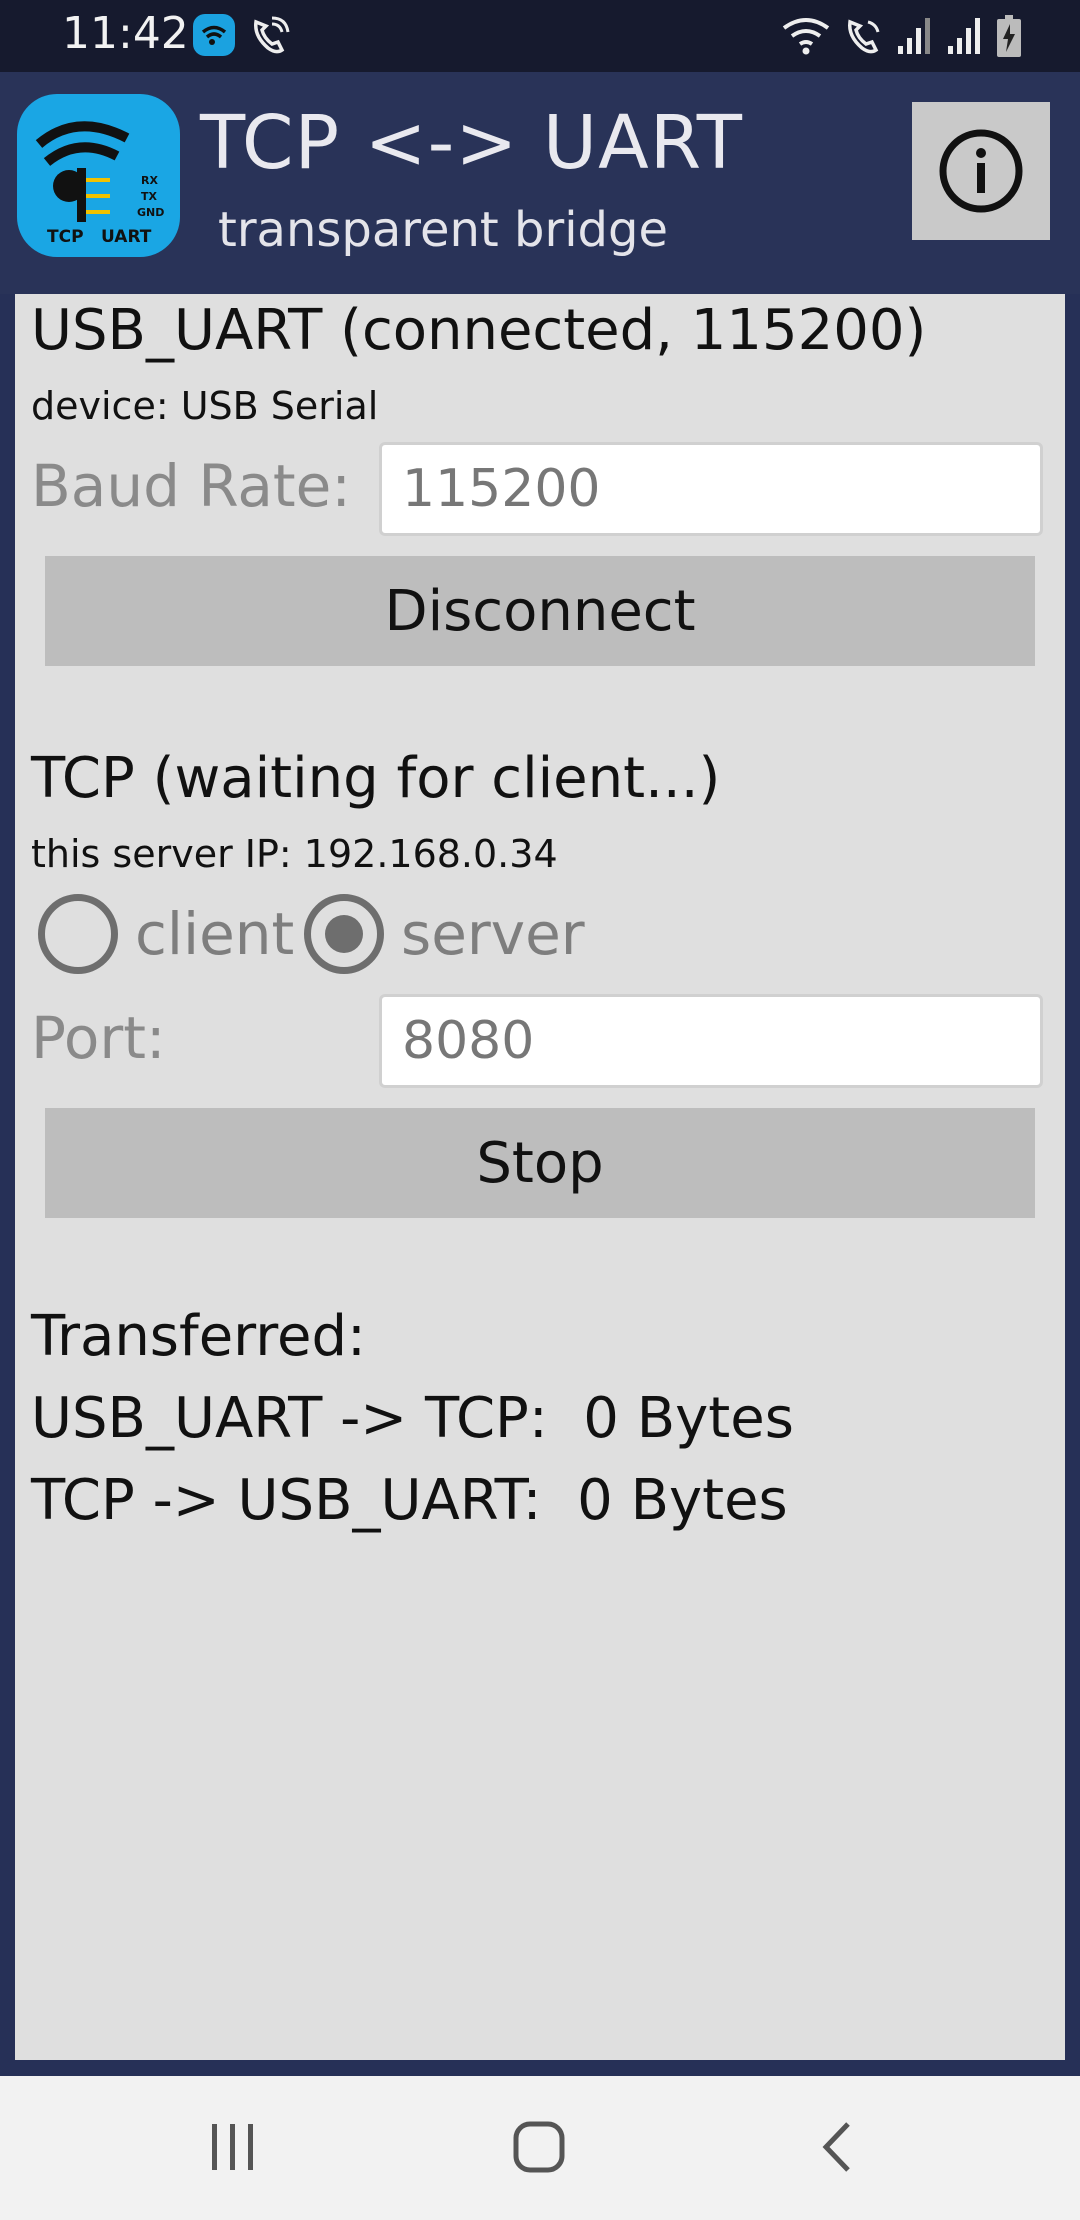  I want to click on volte-icon, so click(864, 36).